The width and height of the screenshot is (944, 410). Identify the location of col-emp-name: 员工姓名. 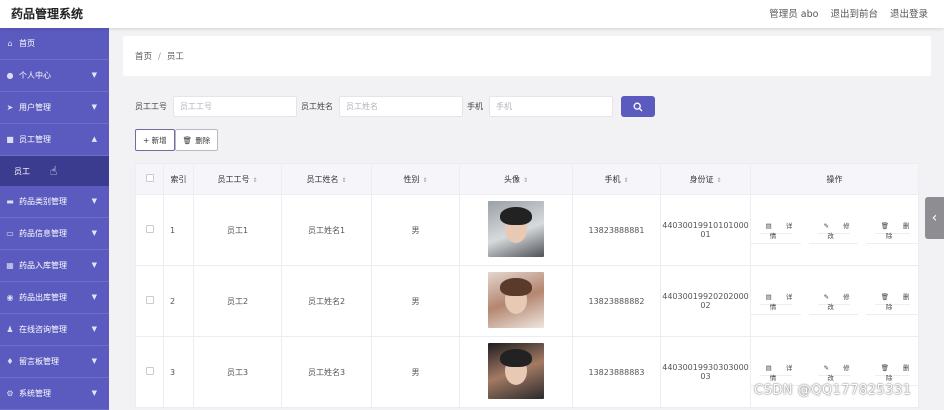
(322, 179).